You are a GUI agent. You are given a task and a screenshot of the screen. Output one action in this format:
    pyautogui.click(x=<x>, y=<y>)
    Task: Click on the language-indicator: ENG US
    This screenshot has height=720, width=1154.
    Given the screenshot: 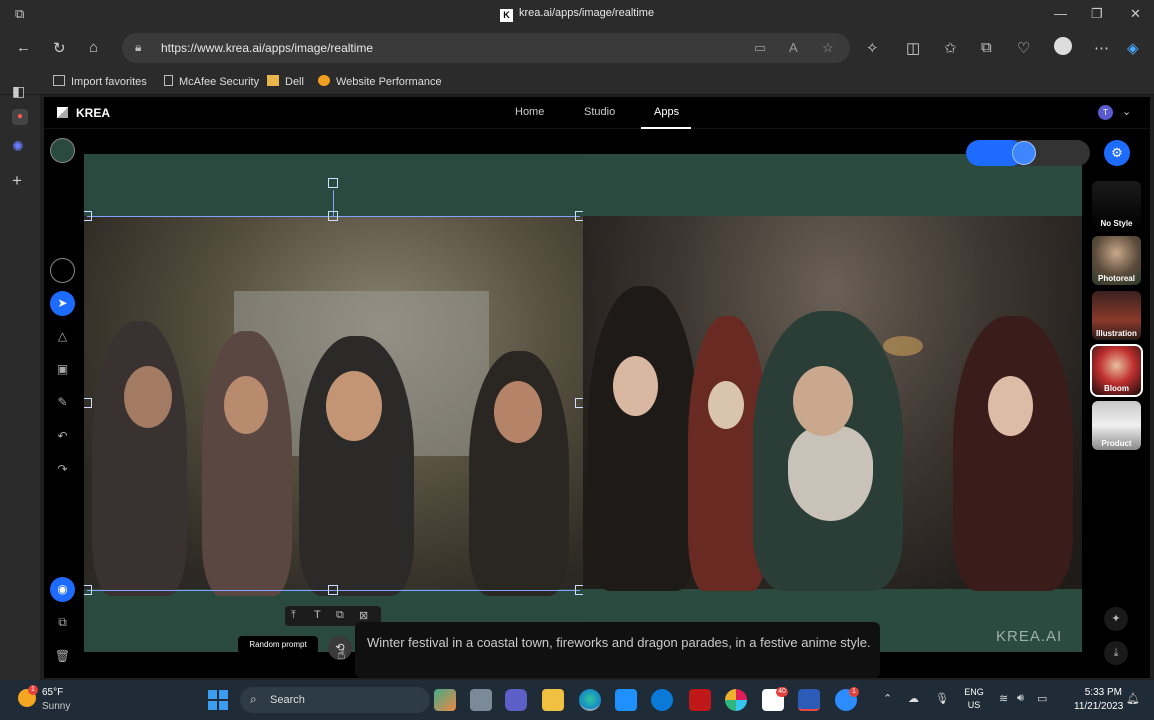 What is the action you would take?
    pyautogui.click(x=974, y=699)
    